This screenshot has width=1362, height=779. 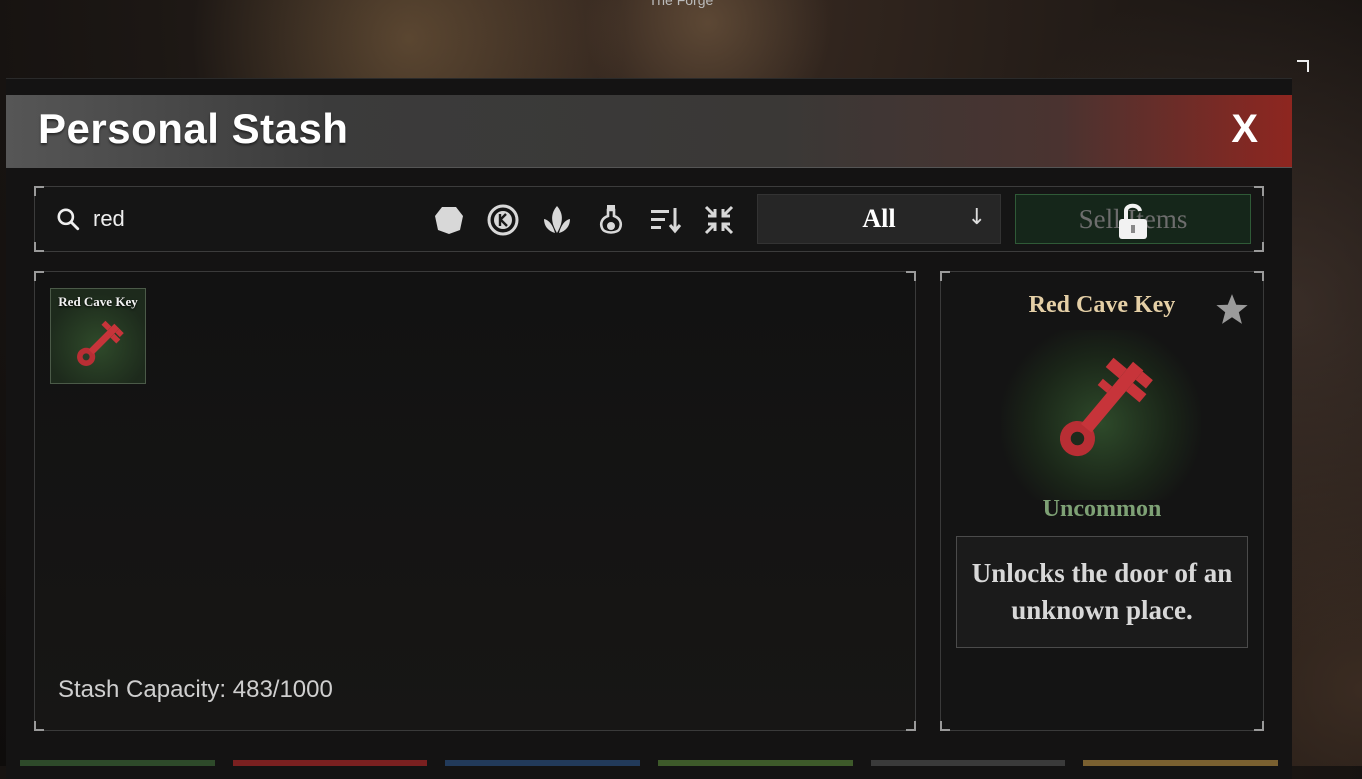 I want to click on category-select: All ↓, so click(x=879, y=219).